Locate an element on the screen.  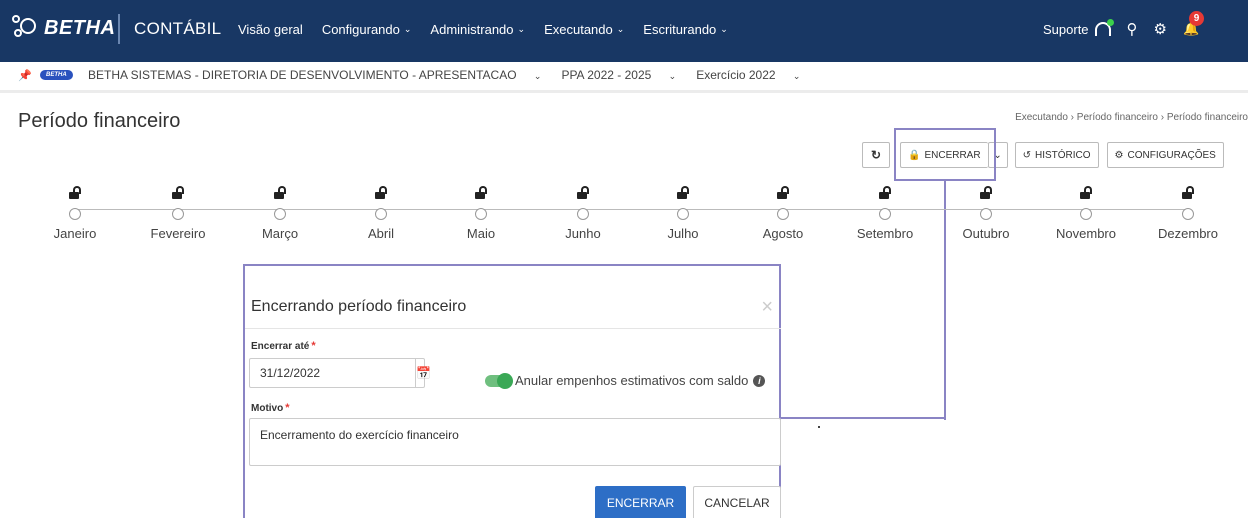
pin-icon: 📌 is located at coordinates (25, 75).